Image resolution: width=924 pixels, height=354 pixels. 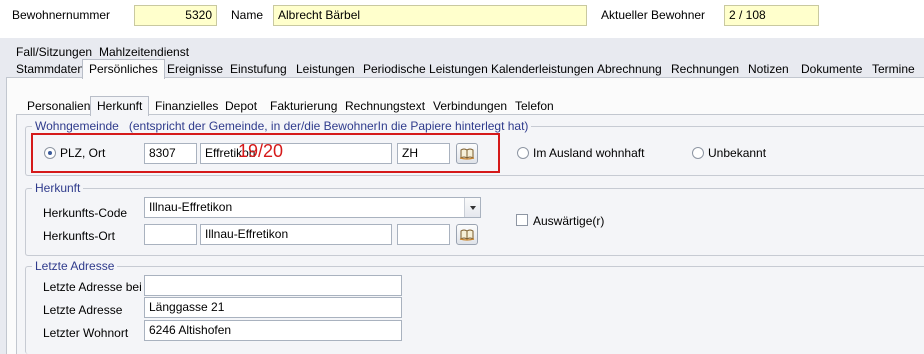 What do you see at coordinates (385, 106) in the screenshot?
I see `subtab-rechnungstext: Rechnungstext` at bounding box center [385, 106].